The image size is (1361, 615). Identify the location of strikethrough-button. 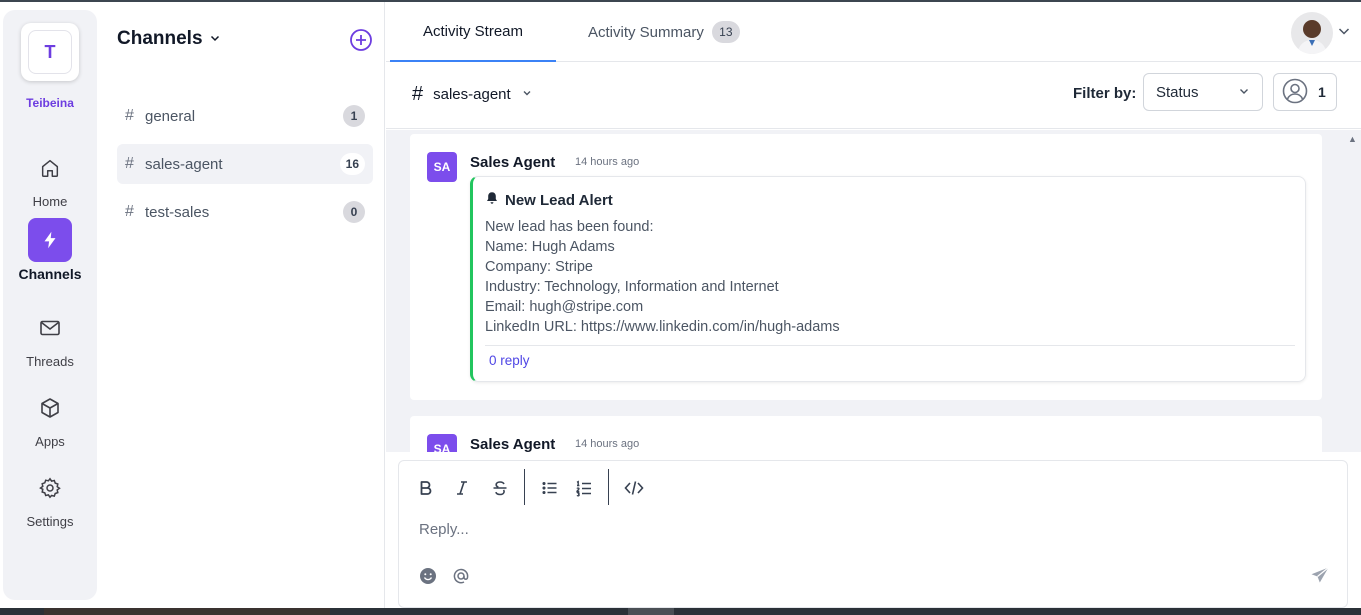
(500, 488).